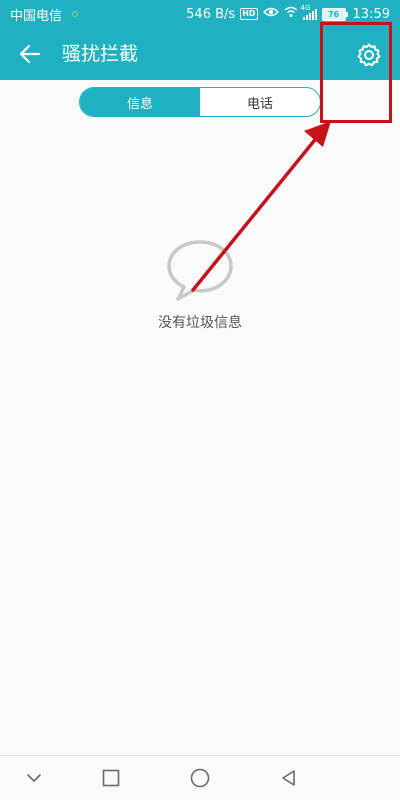  What do you see at coordinates (140, 102) in the screenshot?
I see `tab-messages: 信息` at bounding box center [140, 102].